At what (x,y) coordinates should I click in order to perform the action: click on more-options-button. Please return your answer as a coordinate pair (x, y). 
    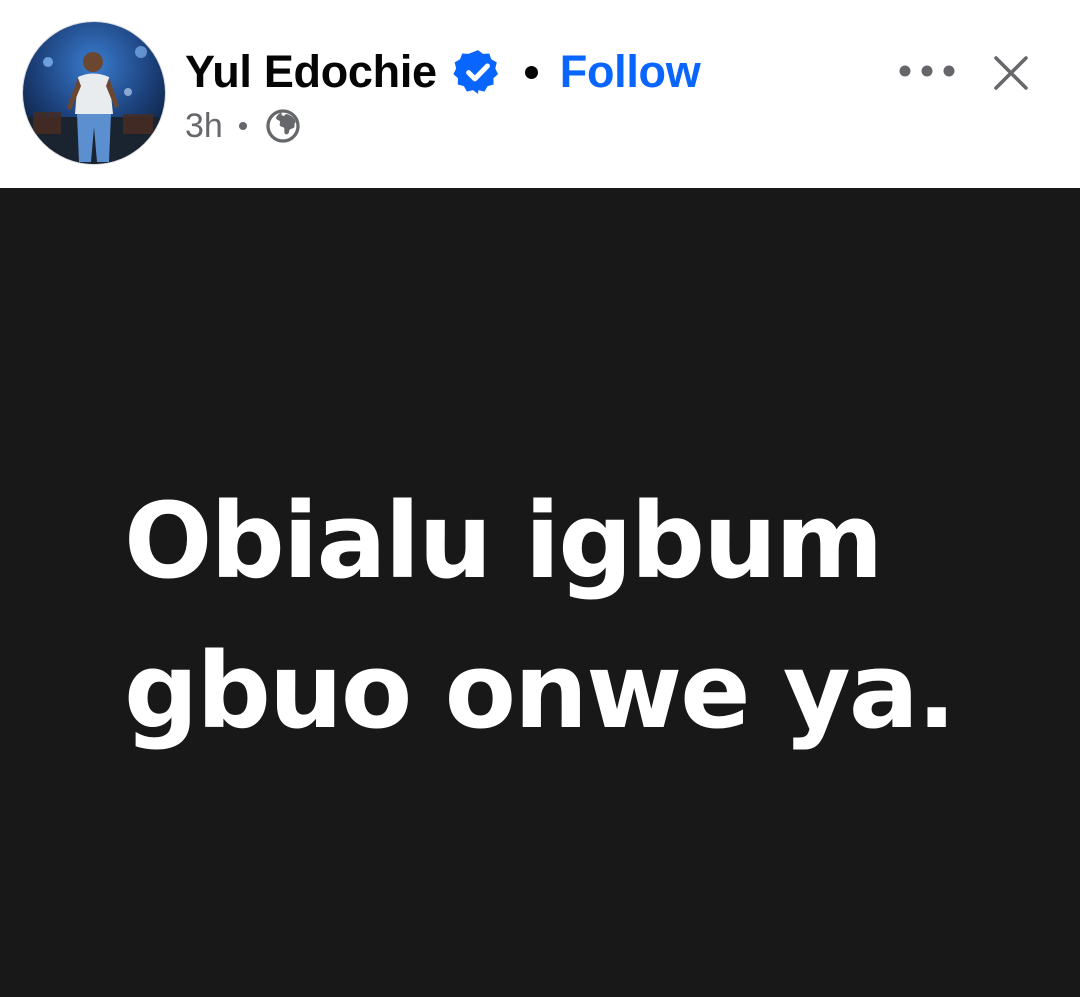
    Looking at the image, I should click on (927, 71).